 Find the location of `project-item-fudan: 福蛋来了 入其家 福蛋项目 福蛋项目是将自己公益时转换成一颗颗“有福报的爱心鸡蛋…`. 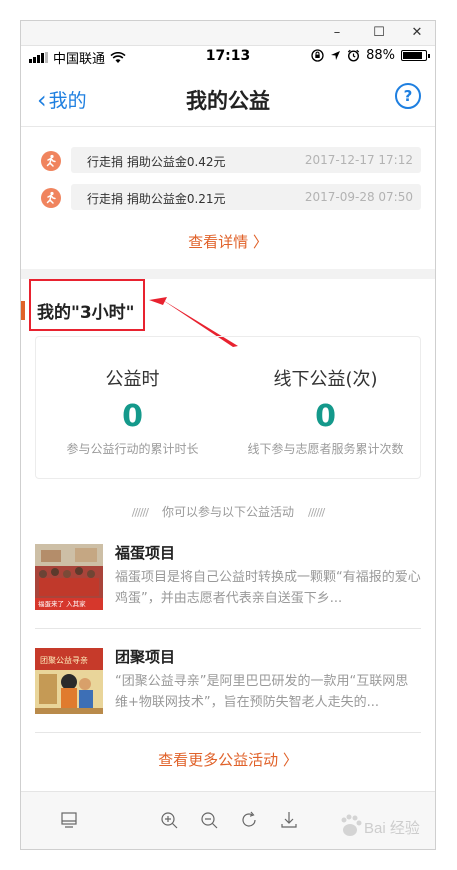

project-item-fudan: 福蛋来了 入其家 福蛋项目 福蛋项目是将自己公益时转换成一颗颗“有福报的爱心鸡蛋… is located at coordinates (228, 580).